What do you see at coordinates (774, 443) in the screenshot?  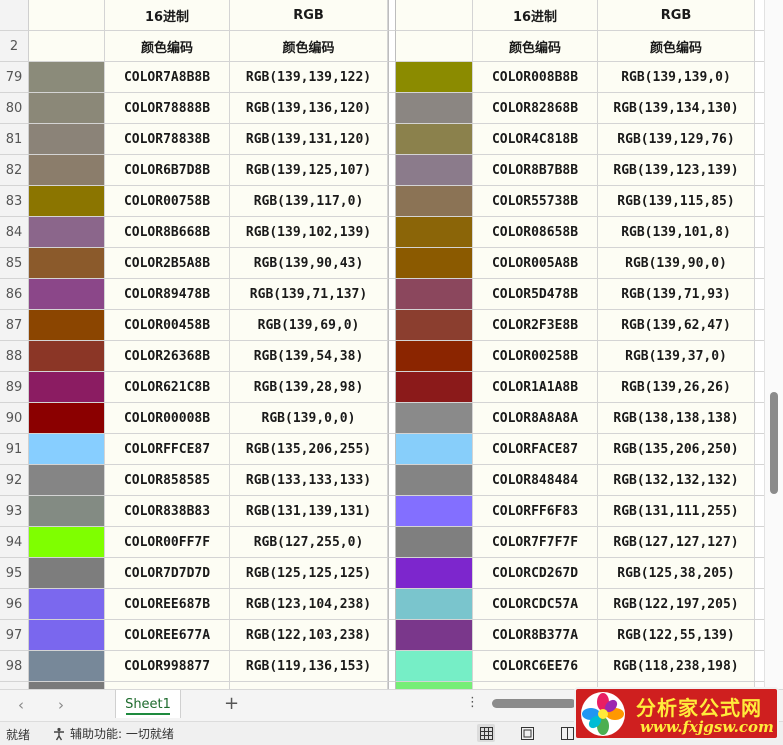 I see `vertical-scroll-thumb` at bounding box center [774, 443].